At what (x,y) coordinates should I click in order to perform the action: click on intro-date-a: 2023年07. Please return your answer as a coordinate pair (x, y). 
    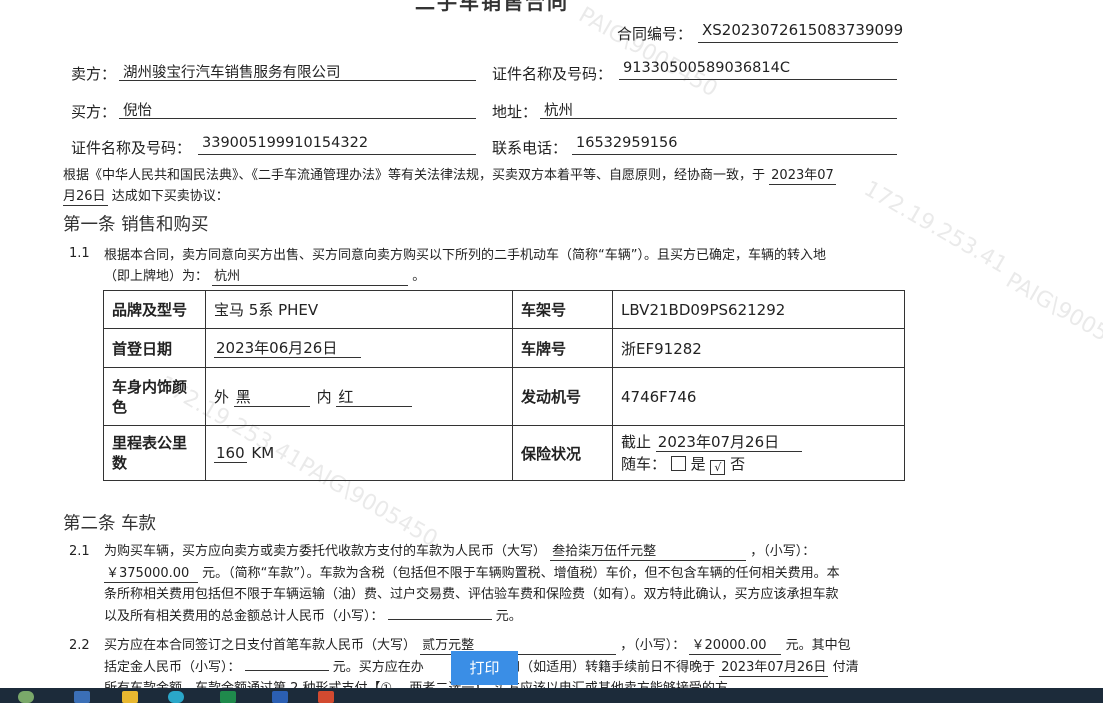
    Looking at the image, I should click on (802, 176).